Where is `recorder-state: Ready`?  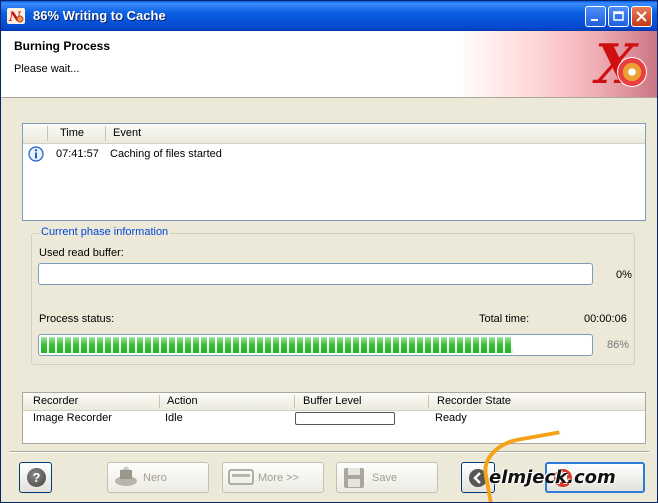
recorder-state: Ready is located at coordinates (451, 418).